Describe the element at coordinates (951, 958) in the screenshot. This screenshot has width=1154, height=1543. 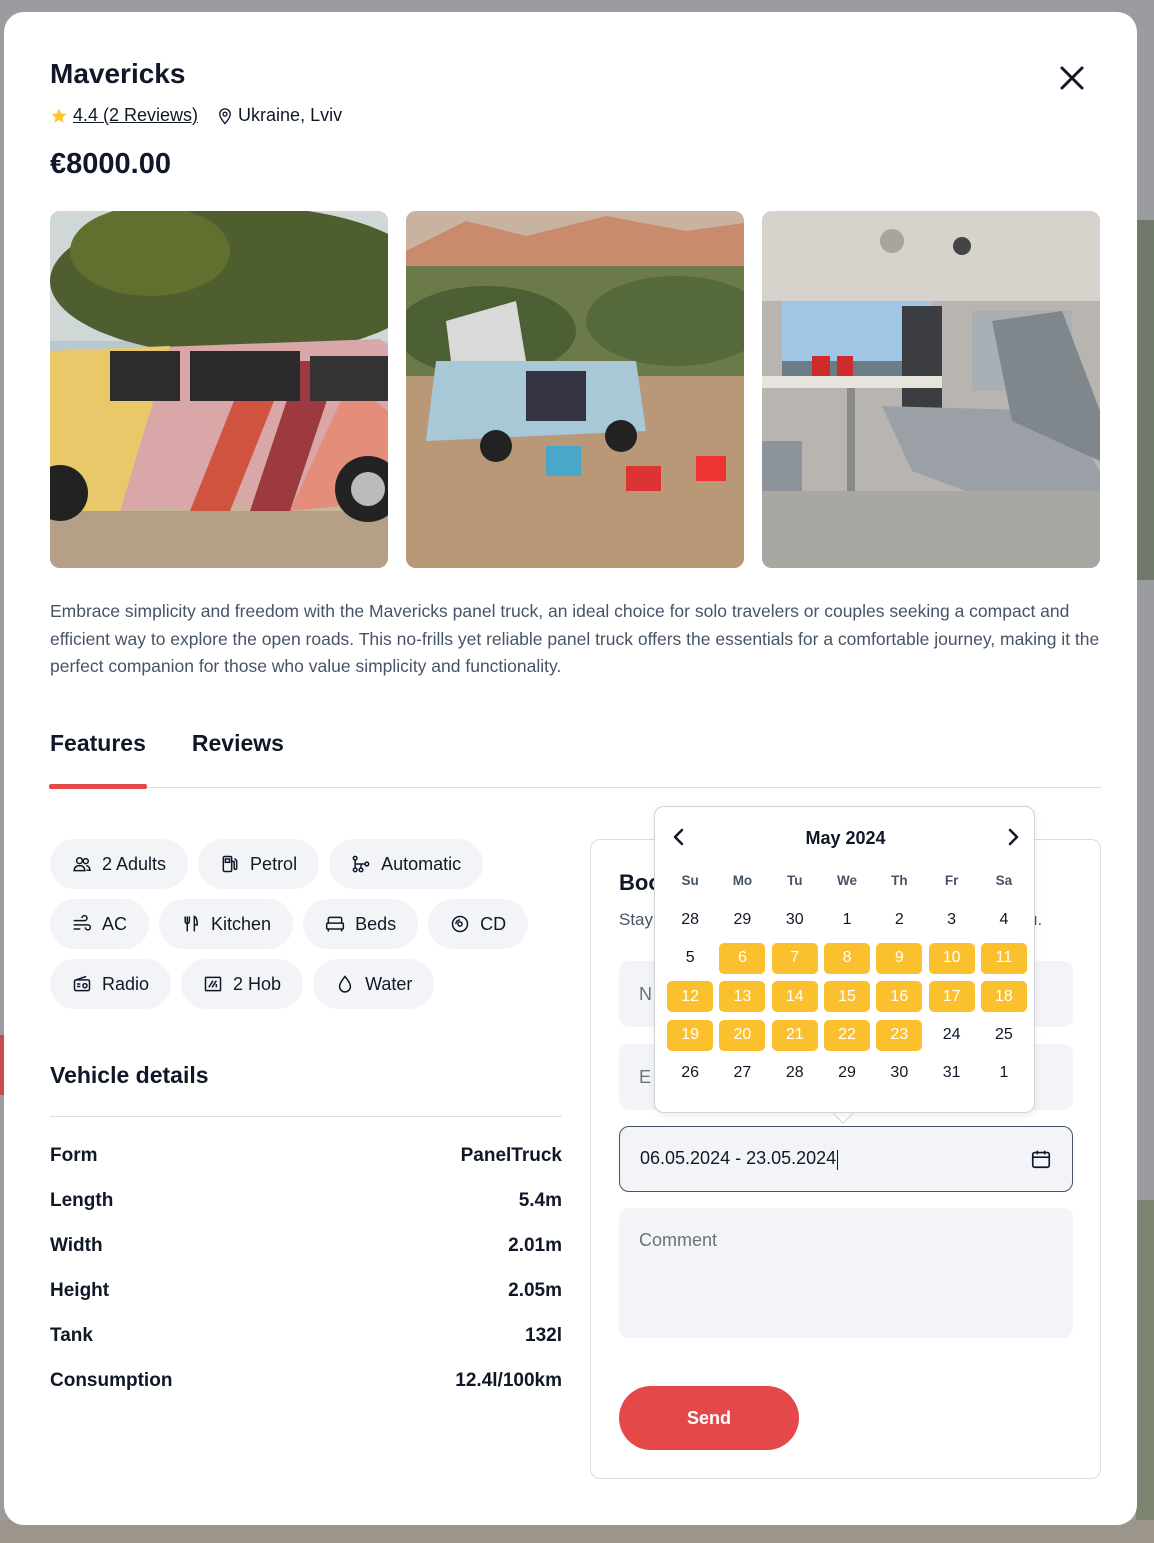
I see `calendar-day-selected: 10` at that location.